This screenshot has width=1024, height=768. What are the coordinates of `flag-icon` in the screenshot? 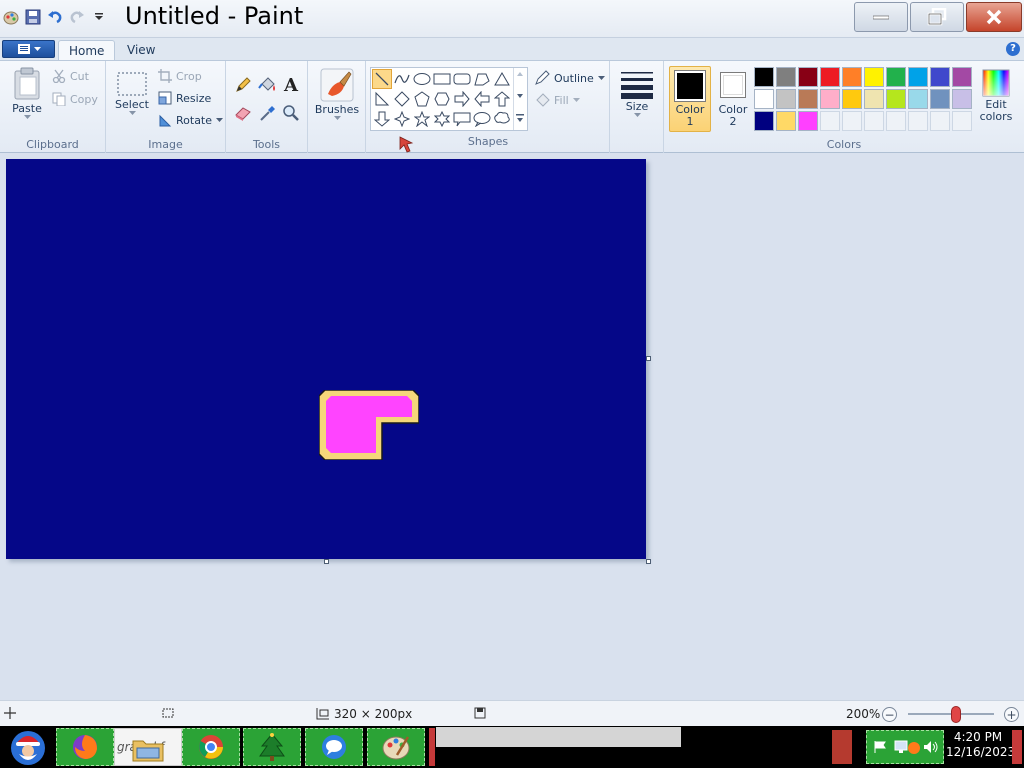 It's located at (880, 747).